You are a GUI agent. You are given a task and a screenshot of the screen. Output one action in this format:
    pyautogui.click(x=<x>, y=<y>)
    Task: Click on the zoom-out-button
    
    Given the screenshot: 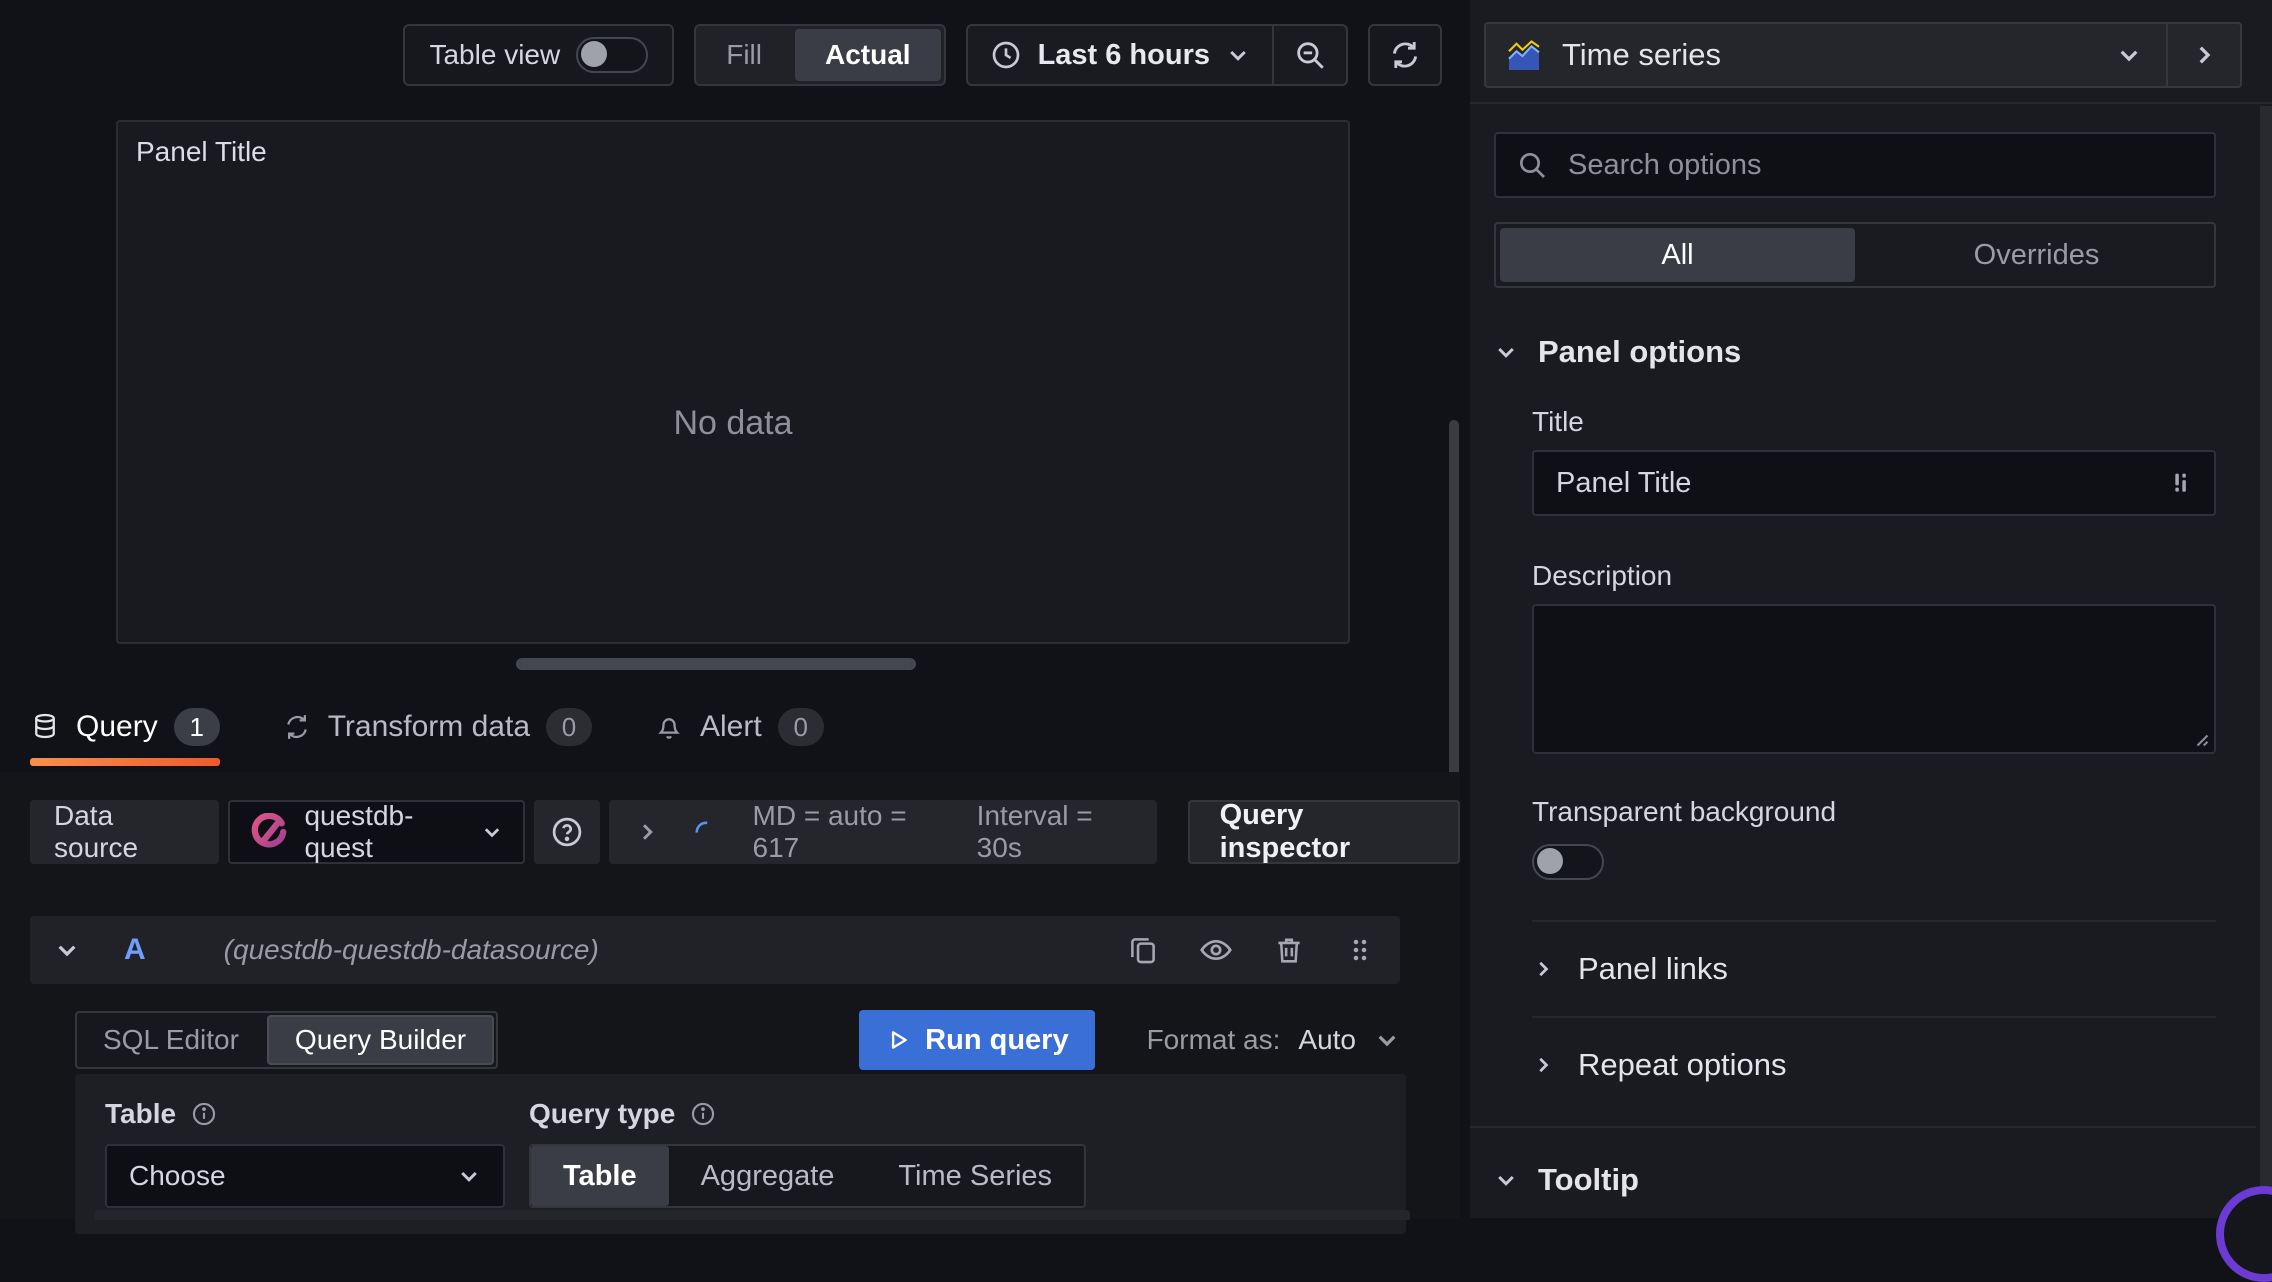 What is the action you would take?
    pyautogui.click(x=1310, y=55)
    